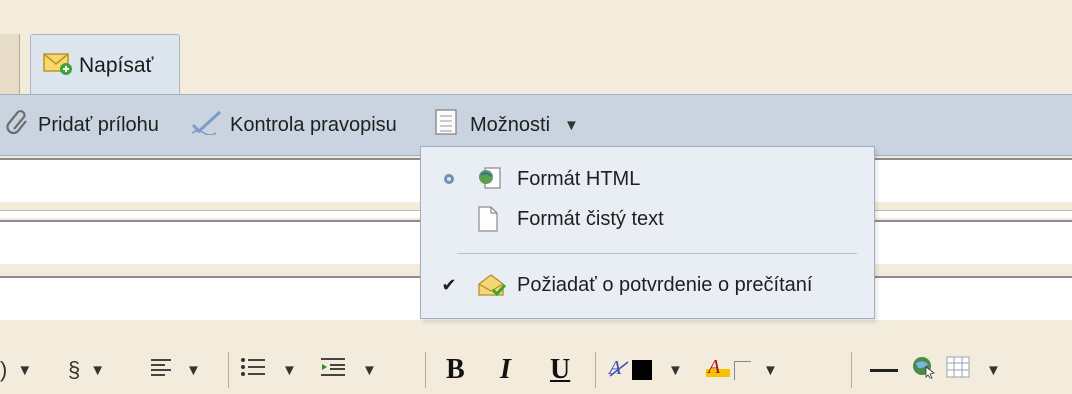 The image size is (1072, 394). What do you see at coordinates (579, 178) in the screenshot?
I see `menu-item-format-html-label: Formát HTML` at bounding box center [579, 178].